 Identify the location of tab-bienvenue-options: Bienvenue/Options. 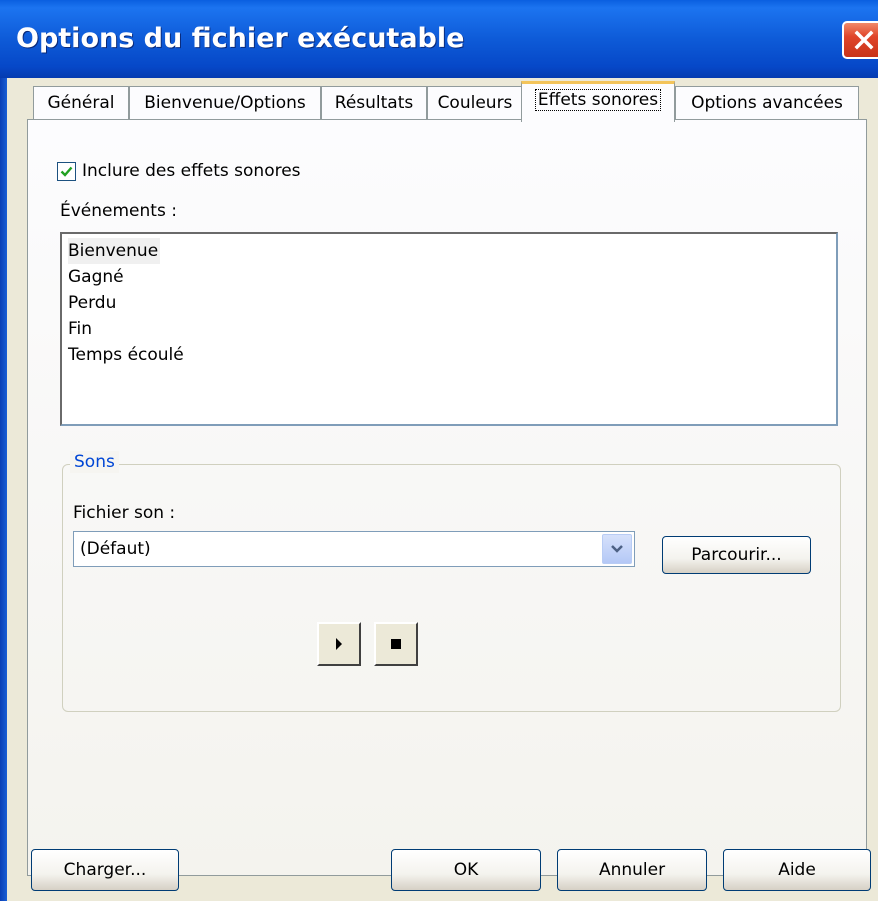
(225, 103).